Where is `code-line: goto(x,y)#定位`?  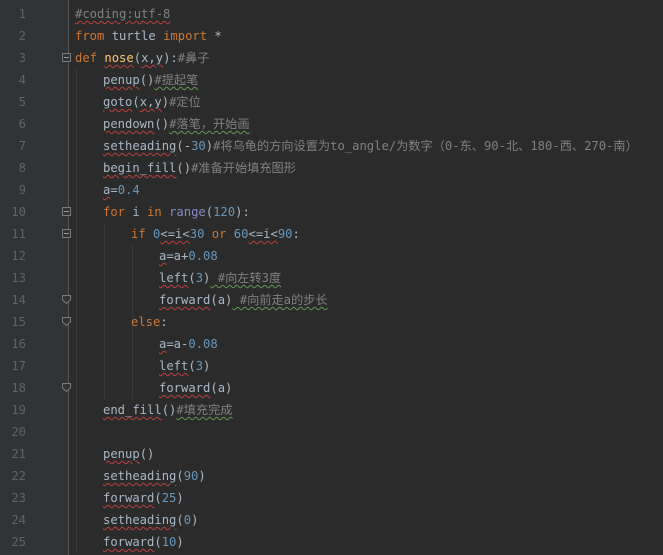 code-line: goto(x,y)#定位 is located at coordinates (331, 102).